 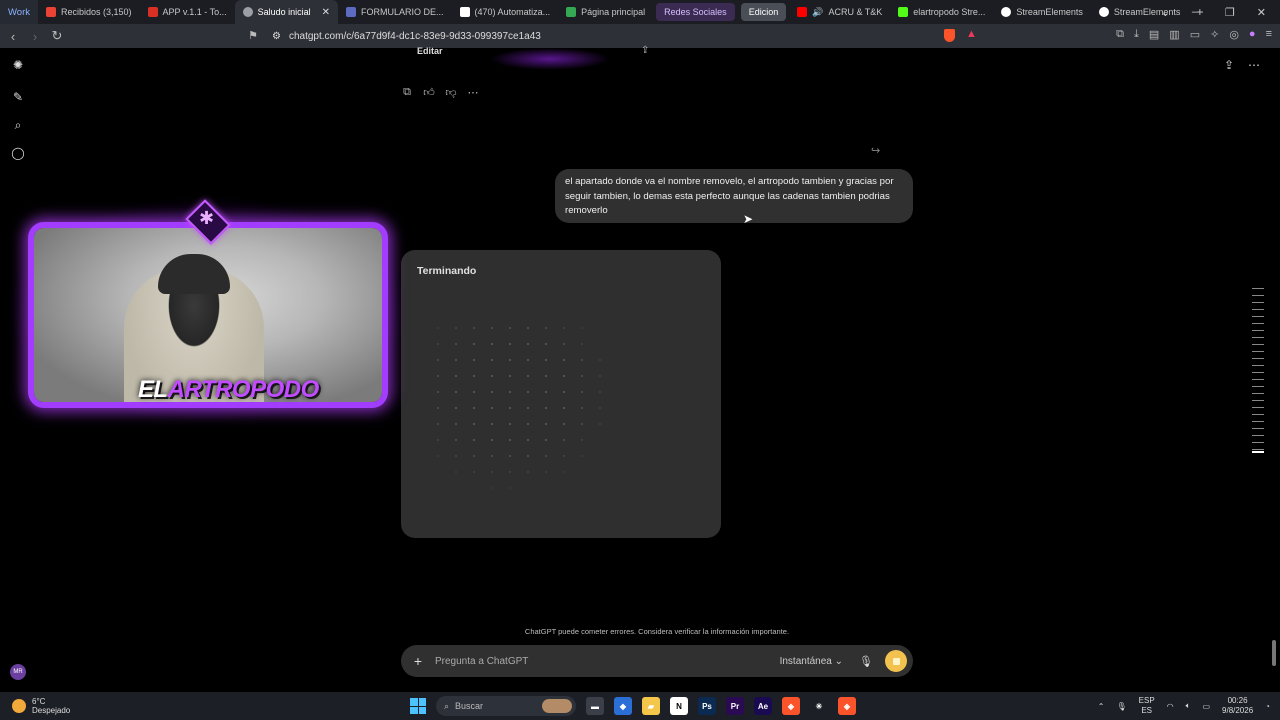 I want to click on back-icon: ‹, so click(x=13, y=36).